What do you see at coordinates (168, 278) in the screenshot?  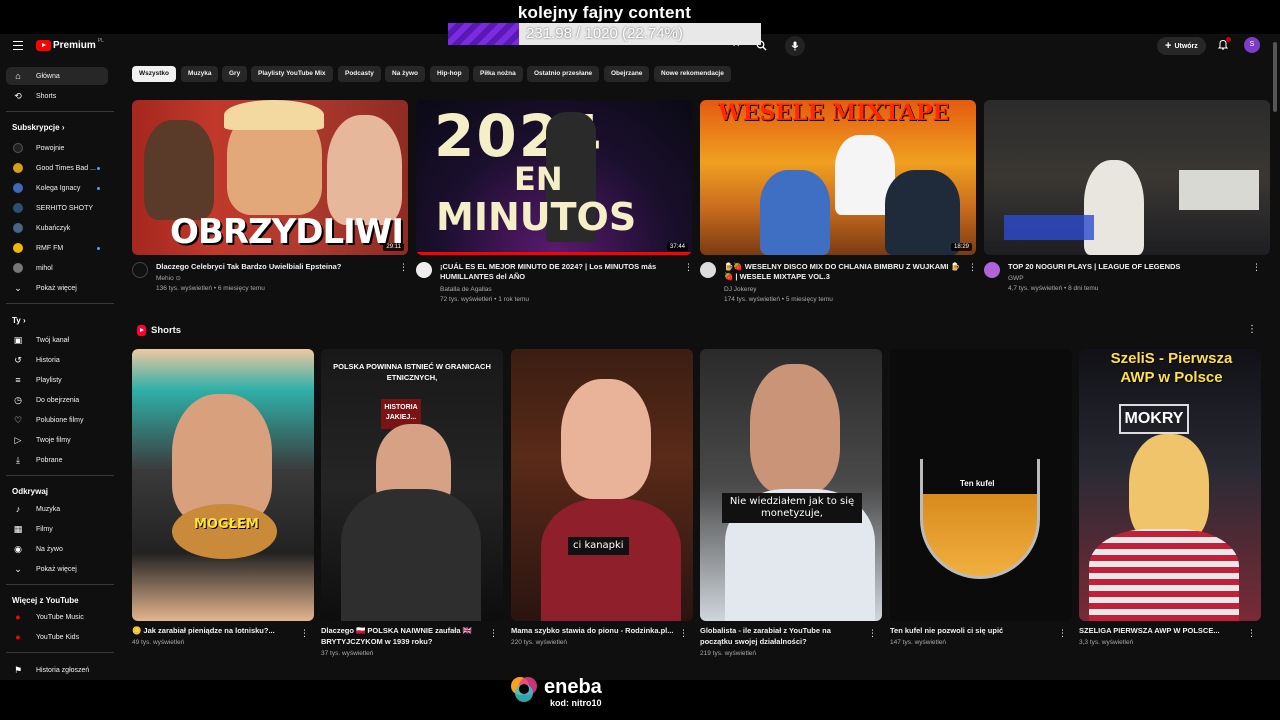 I see `channel-name: Mehio ⊙` at bounding box center [168, 278].